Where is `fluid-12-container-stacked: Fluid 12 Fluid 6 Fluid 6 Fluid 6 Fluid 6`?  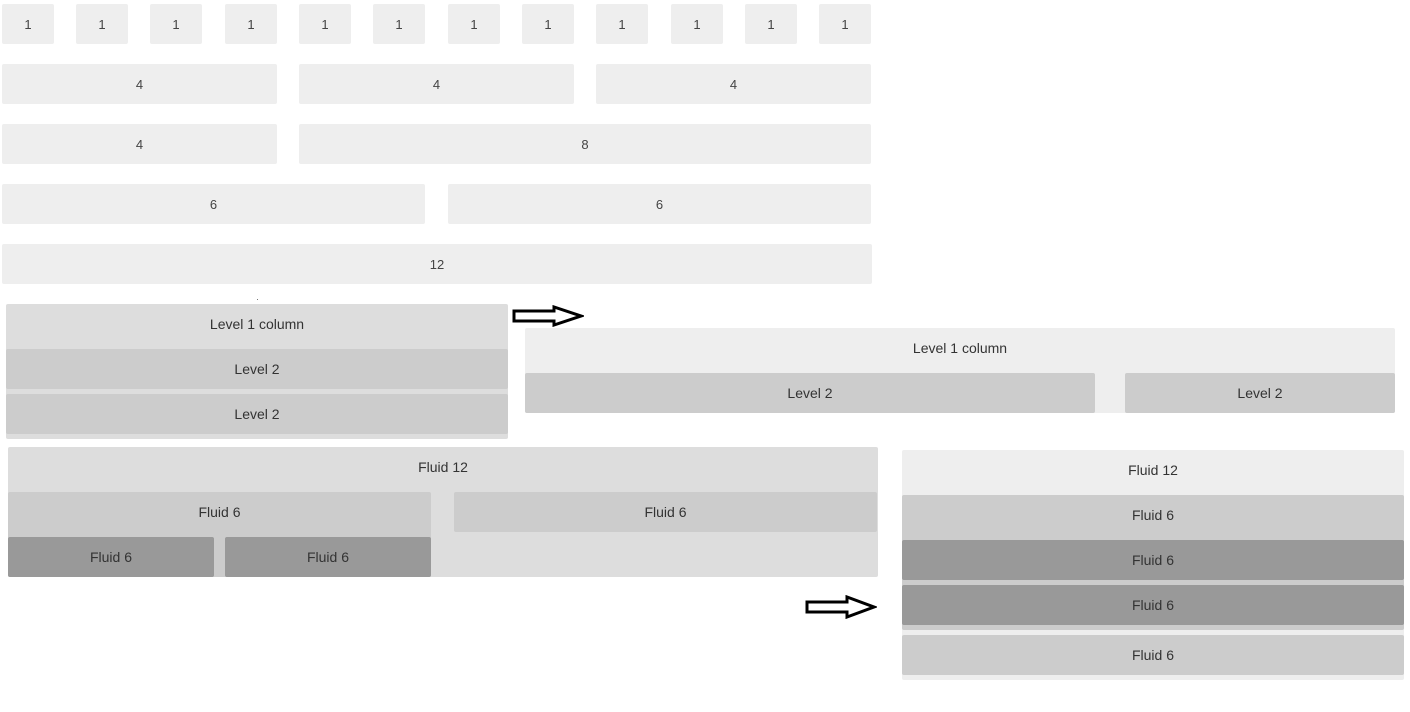
fluid-12-container-stacked: Fluid 12 Fluid 6 Fluid 6 Fluid 6 Fluid 6 is located at coordinates (1153, 565).